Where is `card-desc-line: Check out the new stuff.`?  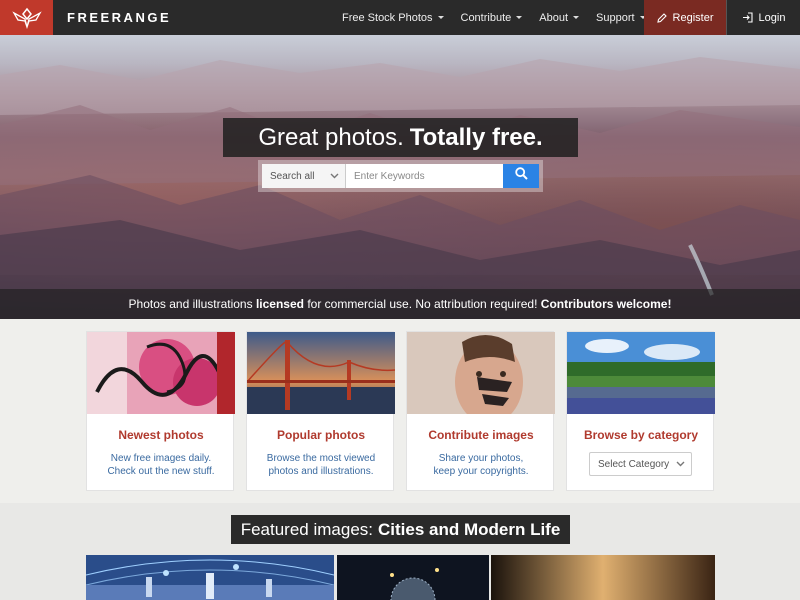 card-desc-line: Check out the new stuff. is located at coordinates (161, 471).